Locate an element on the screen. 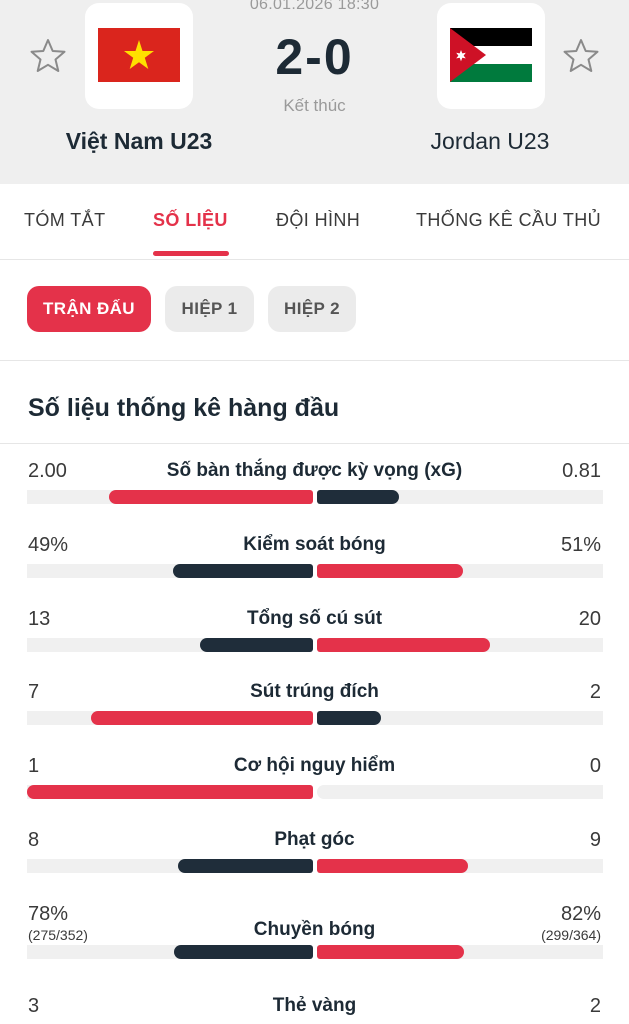  stat-name: Kiểm soát bóng is located at coordinates (314, 544).